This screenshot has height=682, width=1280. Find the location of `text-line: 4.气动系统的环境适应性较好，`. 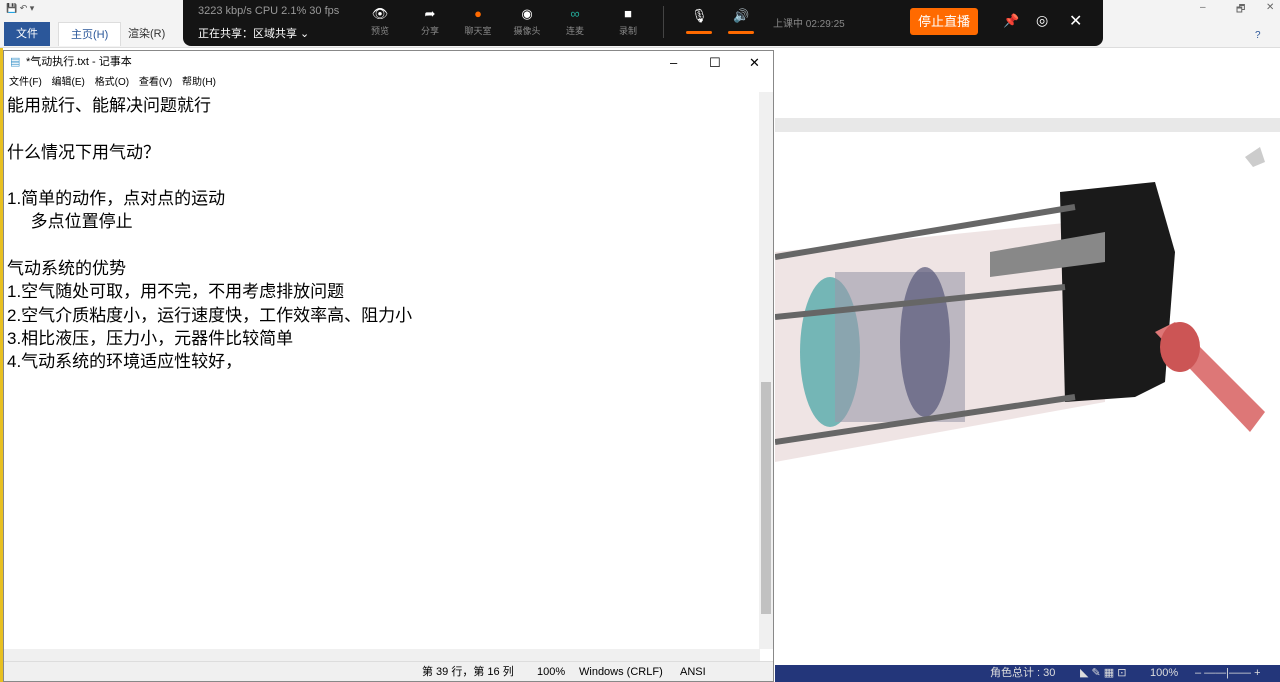

text-line: 4.气动系统的环境适应性较好， is located at coordinates (125, 362).